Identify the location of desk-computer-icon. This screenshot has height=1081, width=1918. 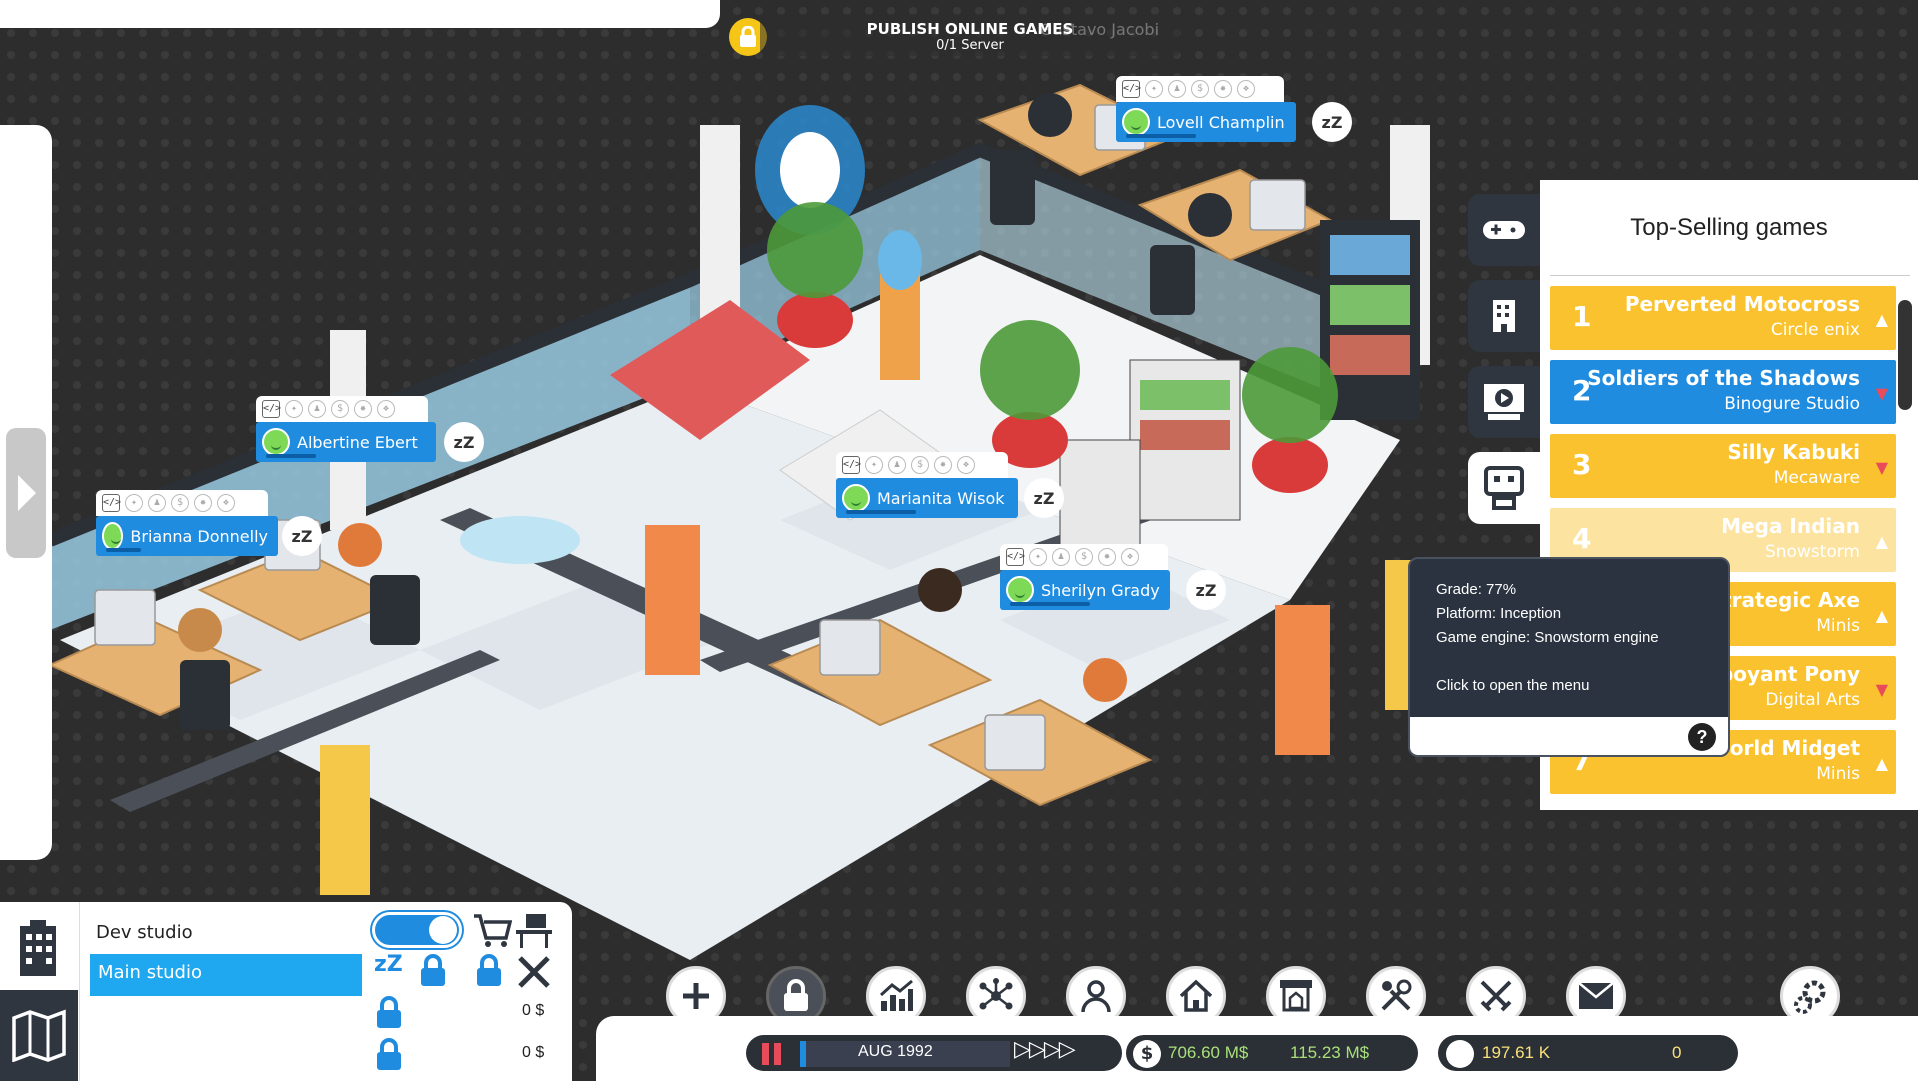
(534, 931).